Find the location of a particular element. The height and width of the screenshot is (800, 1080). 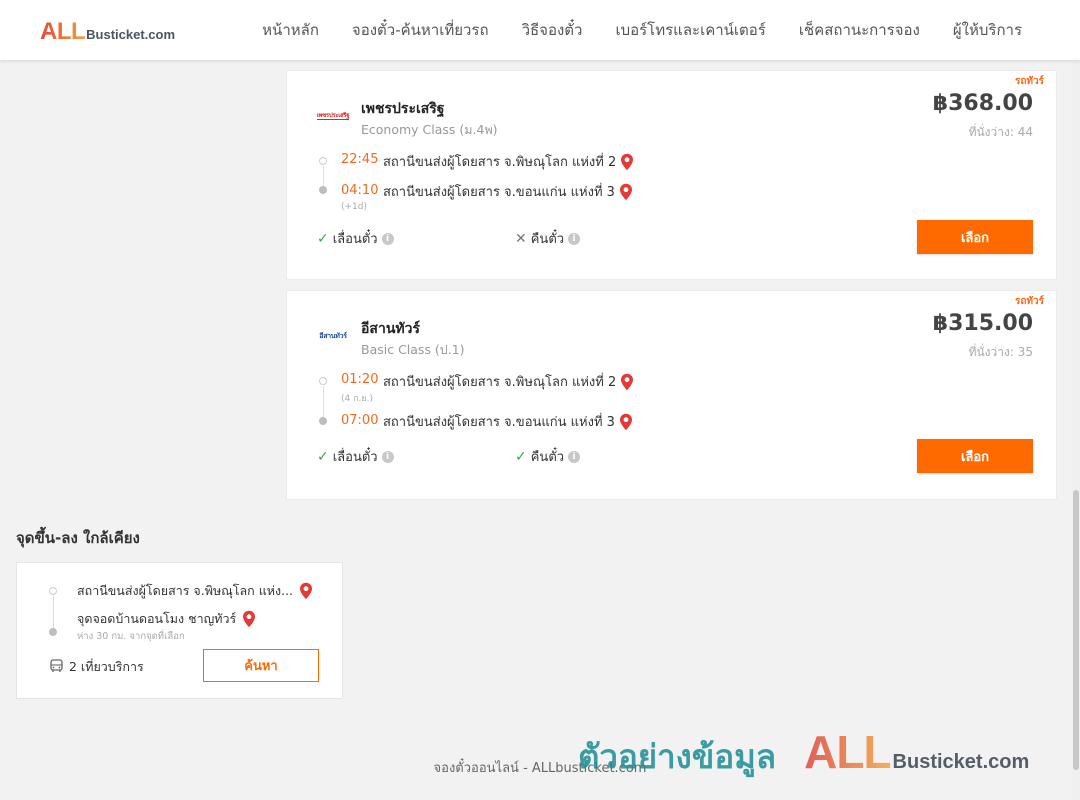

sample-data-watermark: ตัวอย่างข้อมูล ALL Busticket.com is located at coordinates (803, 754).